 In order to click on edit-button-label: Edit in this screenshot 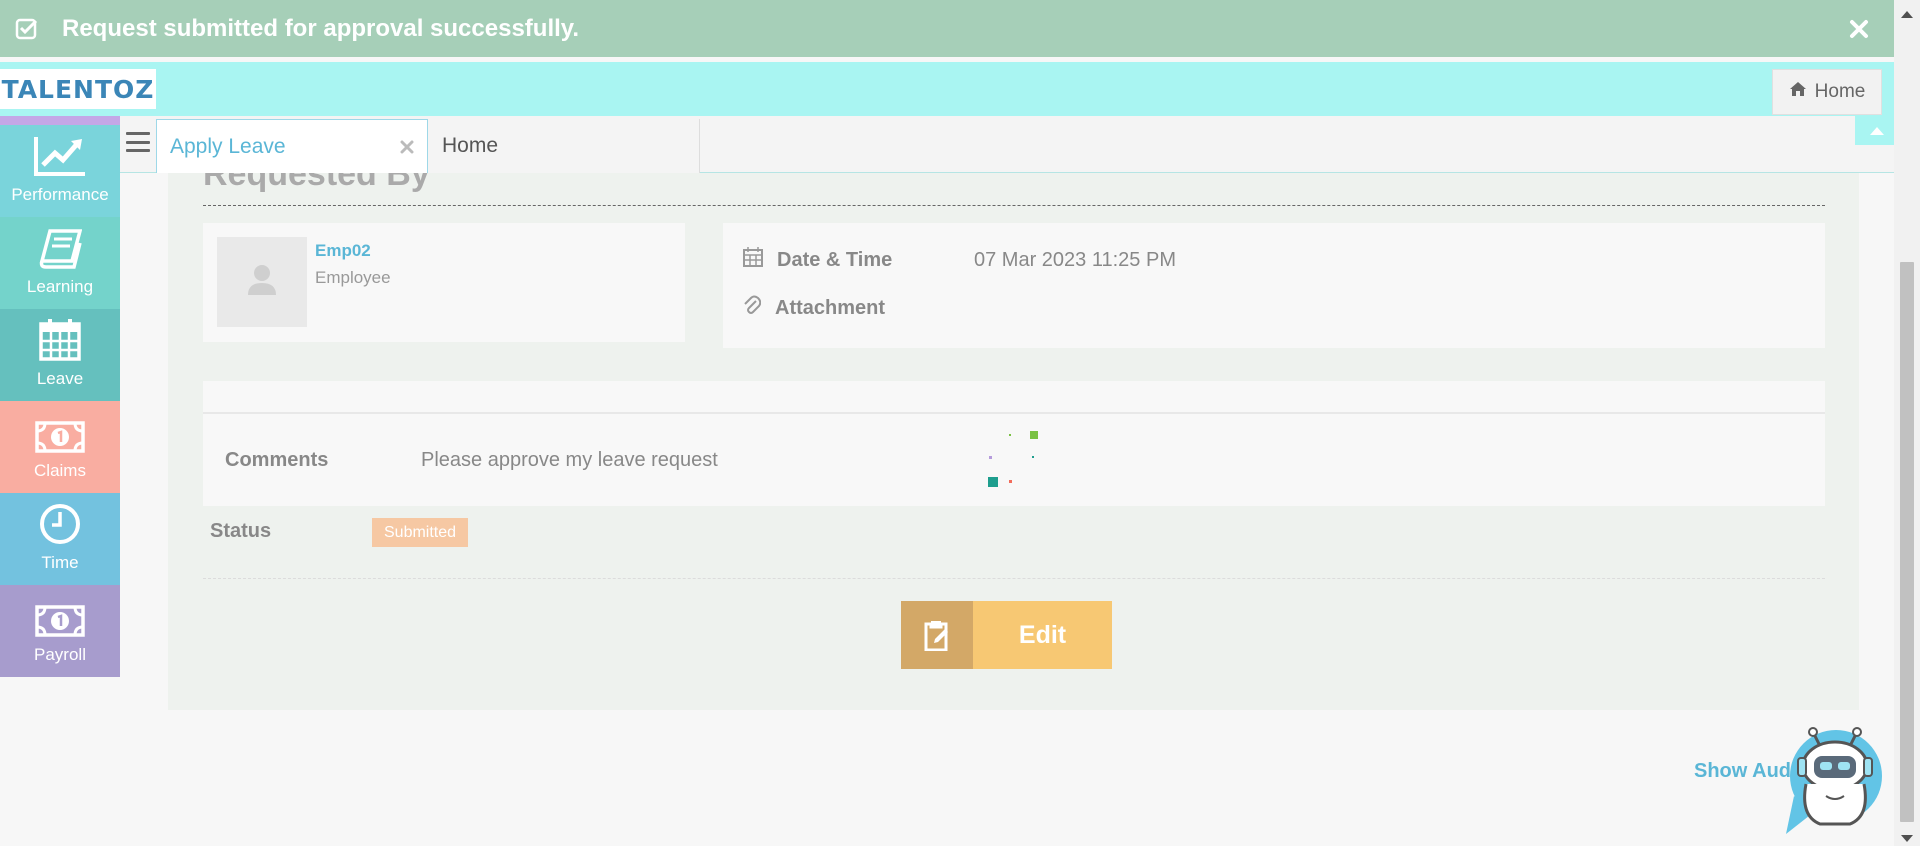, I will do `click(1042, 635)`.